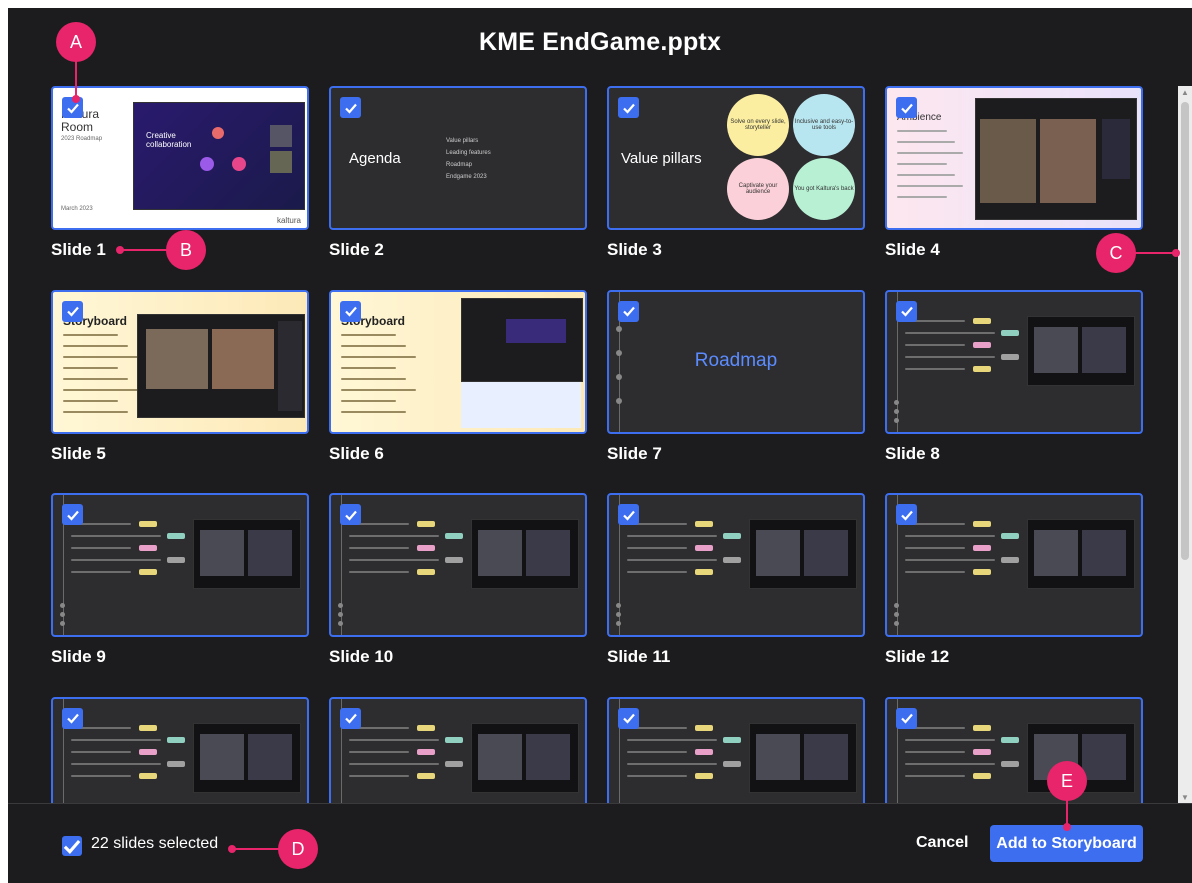 This screenshot has width=1192, height=883. I want to click on slide-label: Slide 2, so click(356, 249).